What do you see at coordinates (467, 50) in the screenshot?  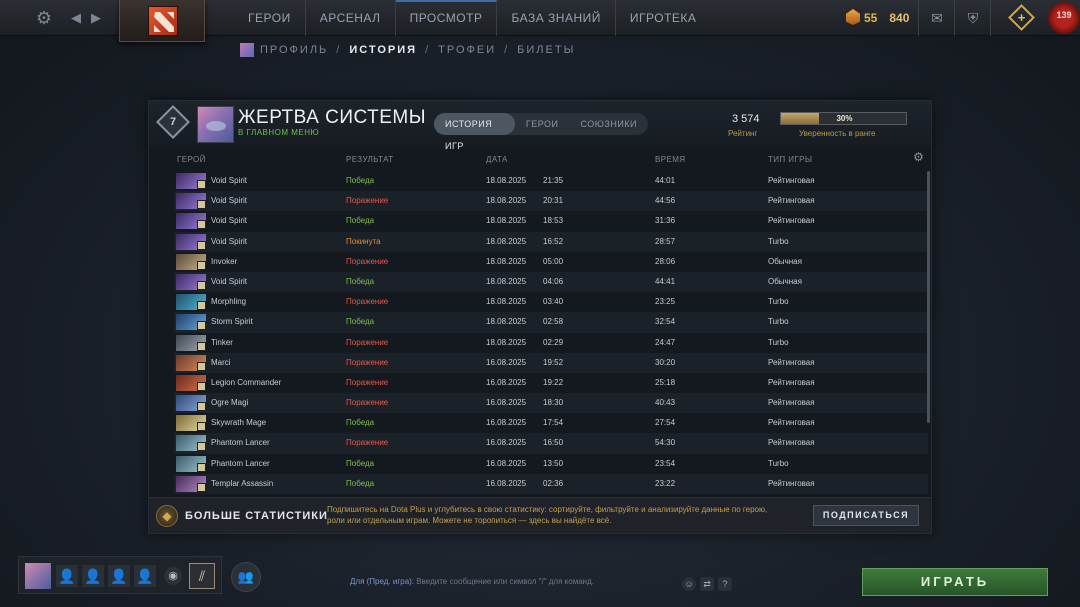 I see `subnav-trophies: ТРОФЕИ` at bounding box center [467, 50].